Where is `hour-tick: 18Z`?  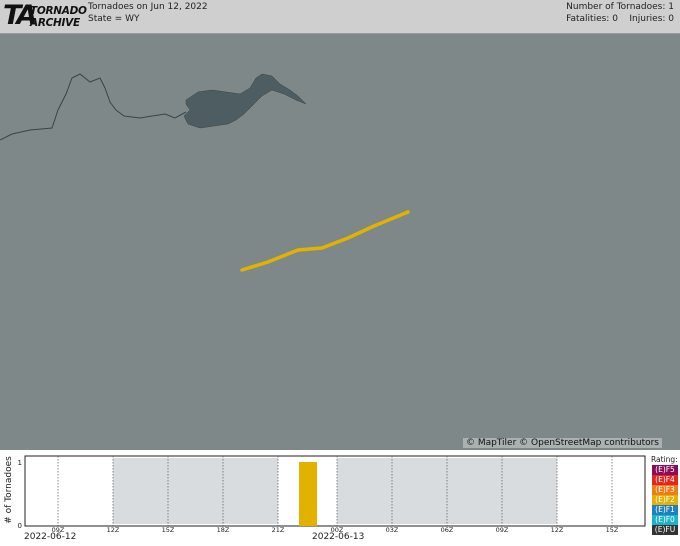 hour-tick: 18Z is located at coordinates (223, 530).